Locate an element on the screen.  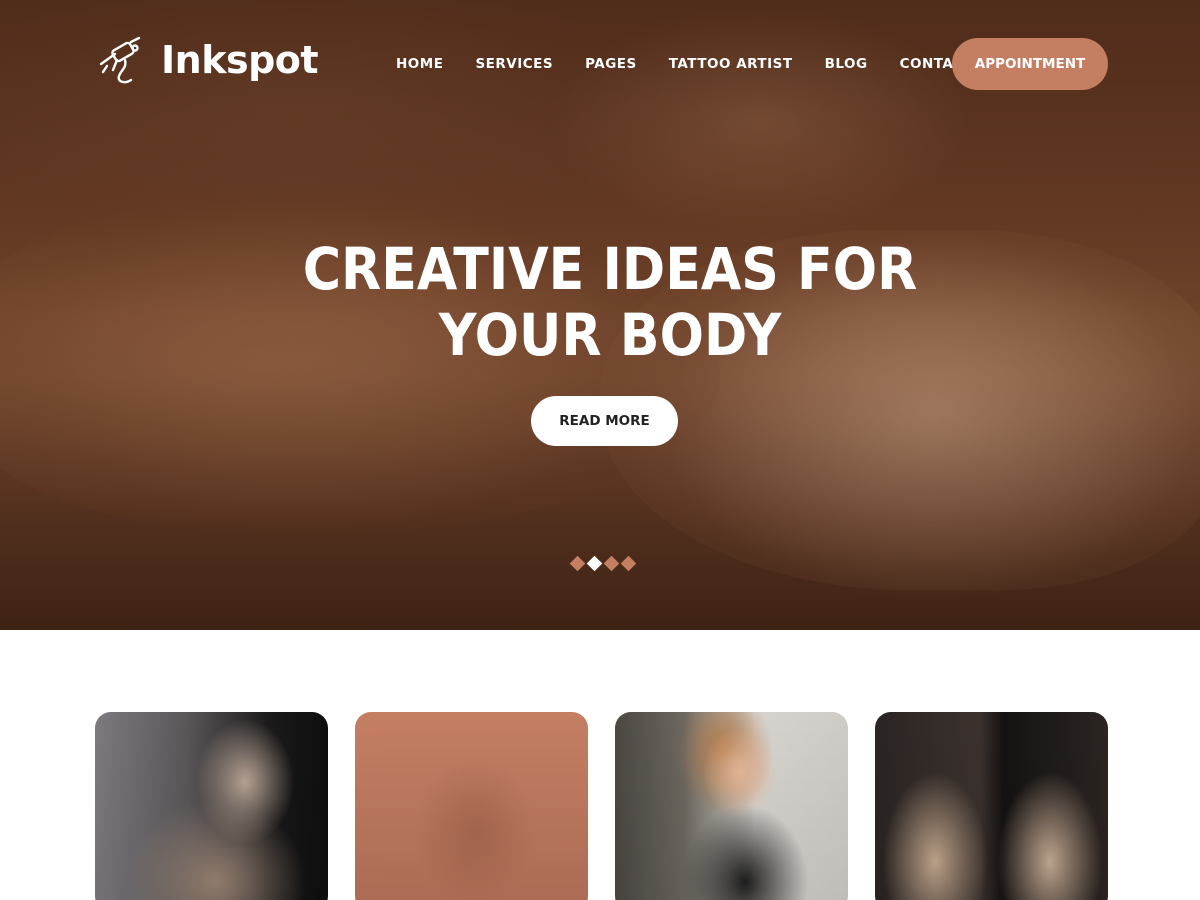
nav-services: SERVICES is located at coordinates (514, 64).